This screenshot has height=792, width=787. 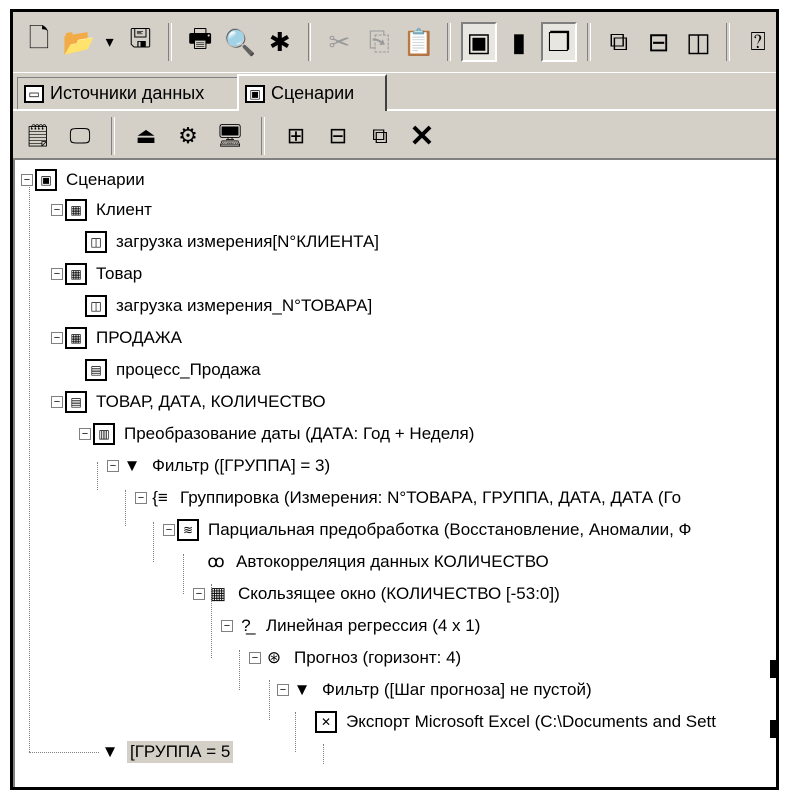 What do you see at coordinates (338, 136) in the screenshot?
I see `tree-collapse-icon: ⊟` at bounding box center [338, 136].